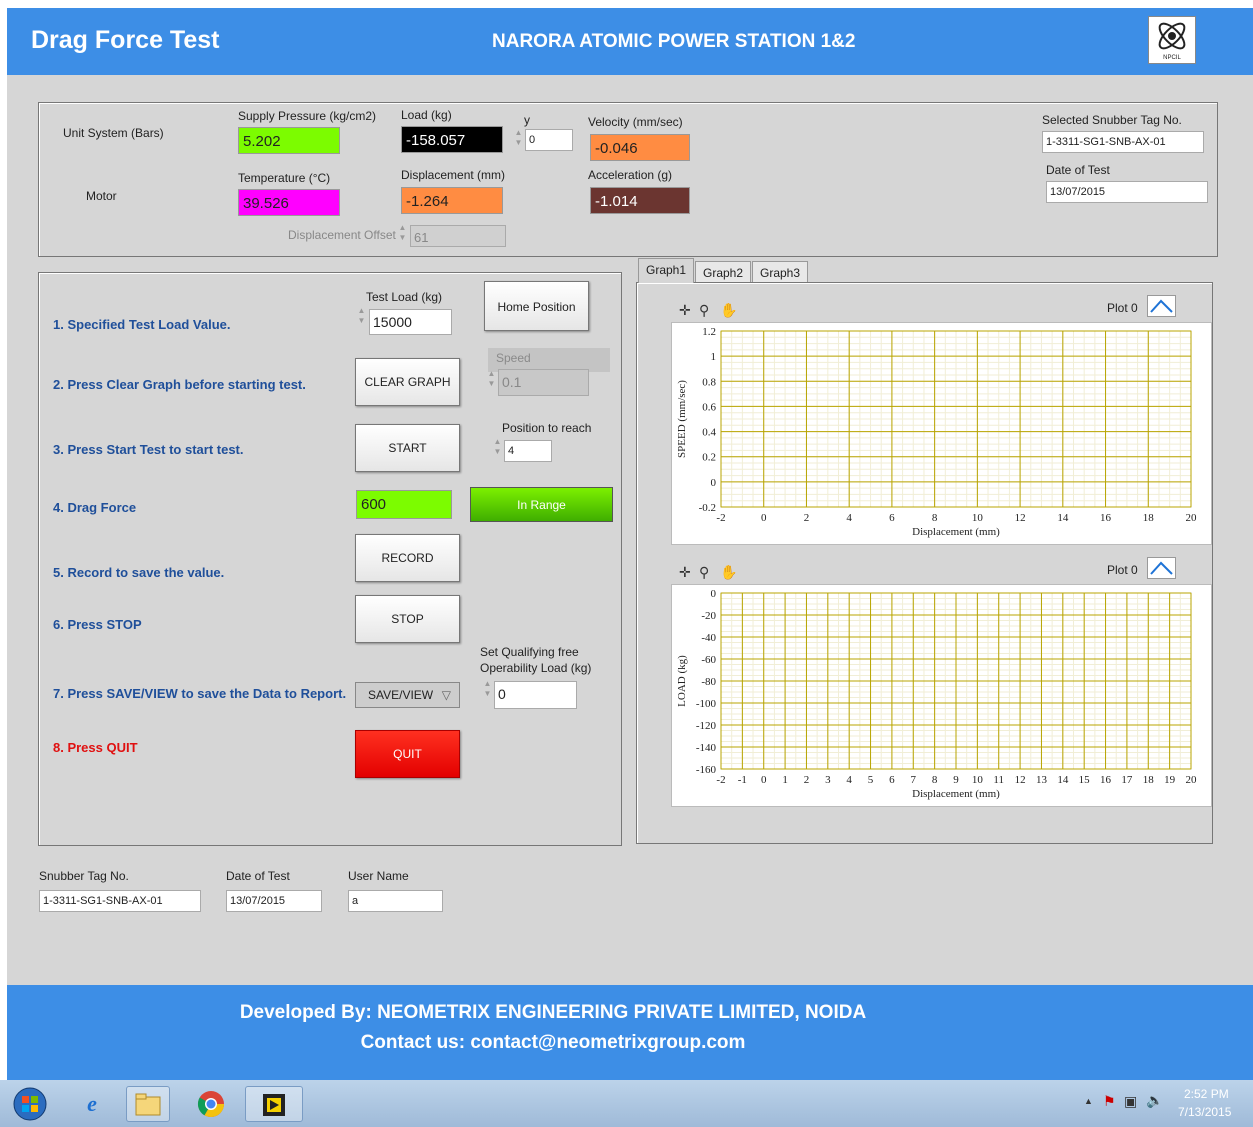 This screenshot has height=1127, width=1253. What do you see at coordinates (536, 306) in the screenshot?
I see `home-position-button: Home Position` at bounding box center [536, 306].